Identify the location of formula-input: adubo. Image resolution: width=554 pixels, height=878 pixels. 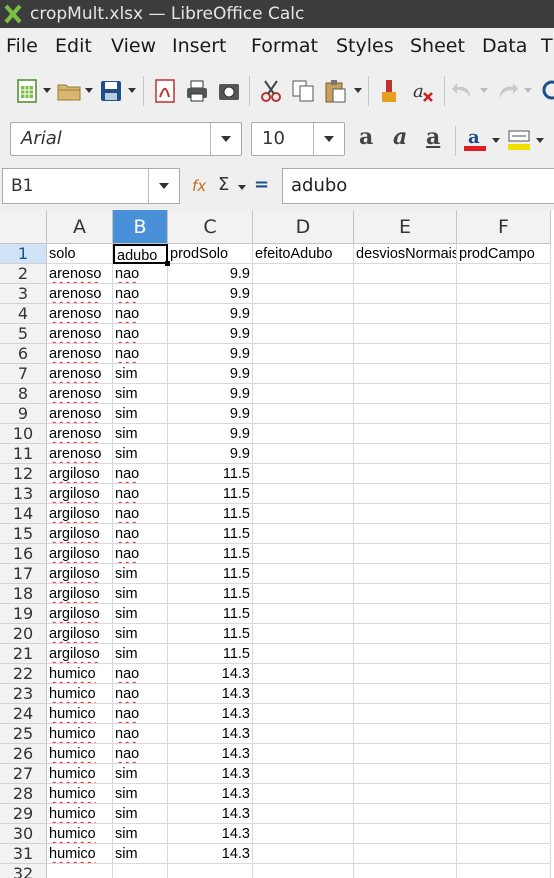
(418, 186).